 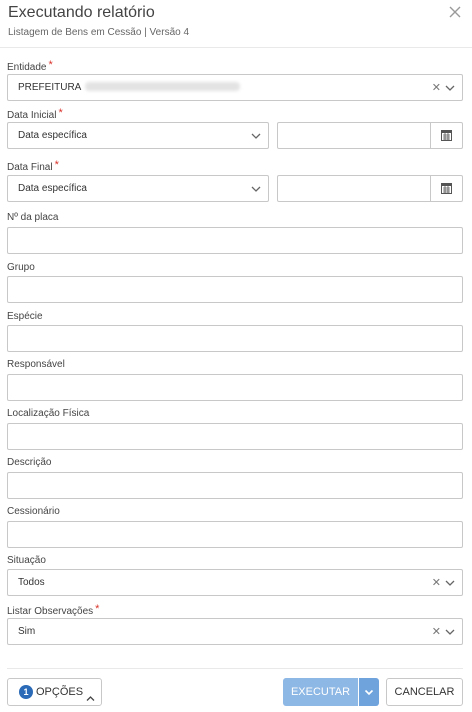 I want to click on situacao-select: Todos ✕, so click(x=235, y=582).